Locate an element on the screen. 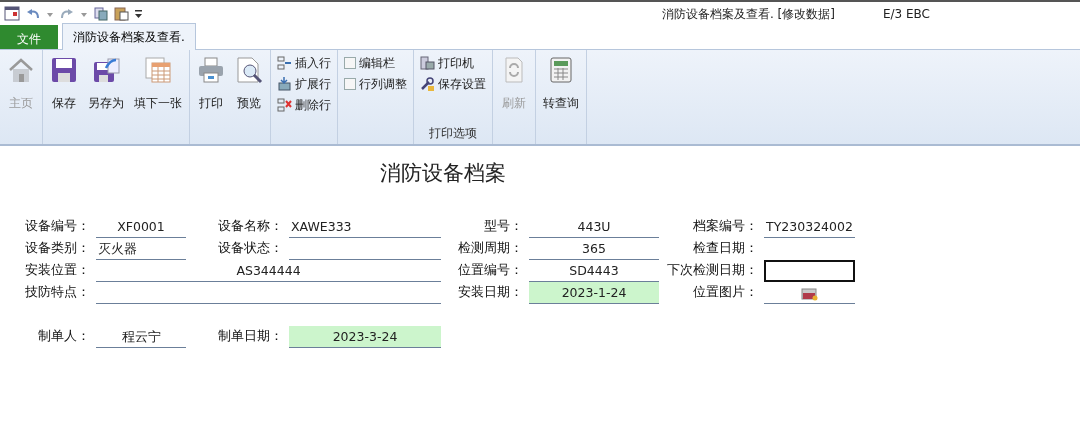  copy-icon is located at coordinates (101, 13).